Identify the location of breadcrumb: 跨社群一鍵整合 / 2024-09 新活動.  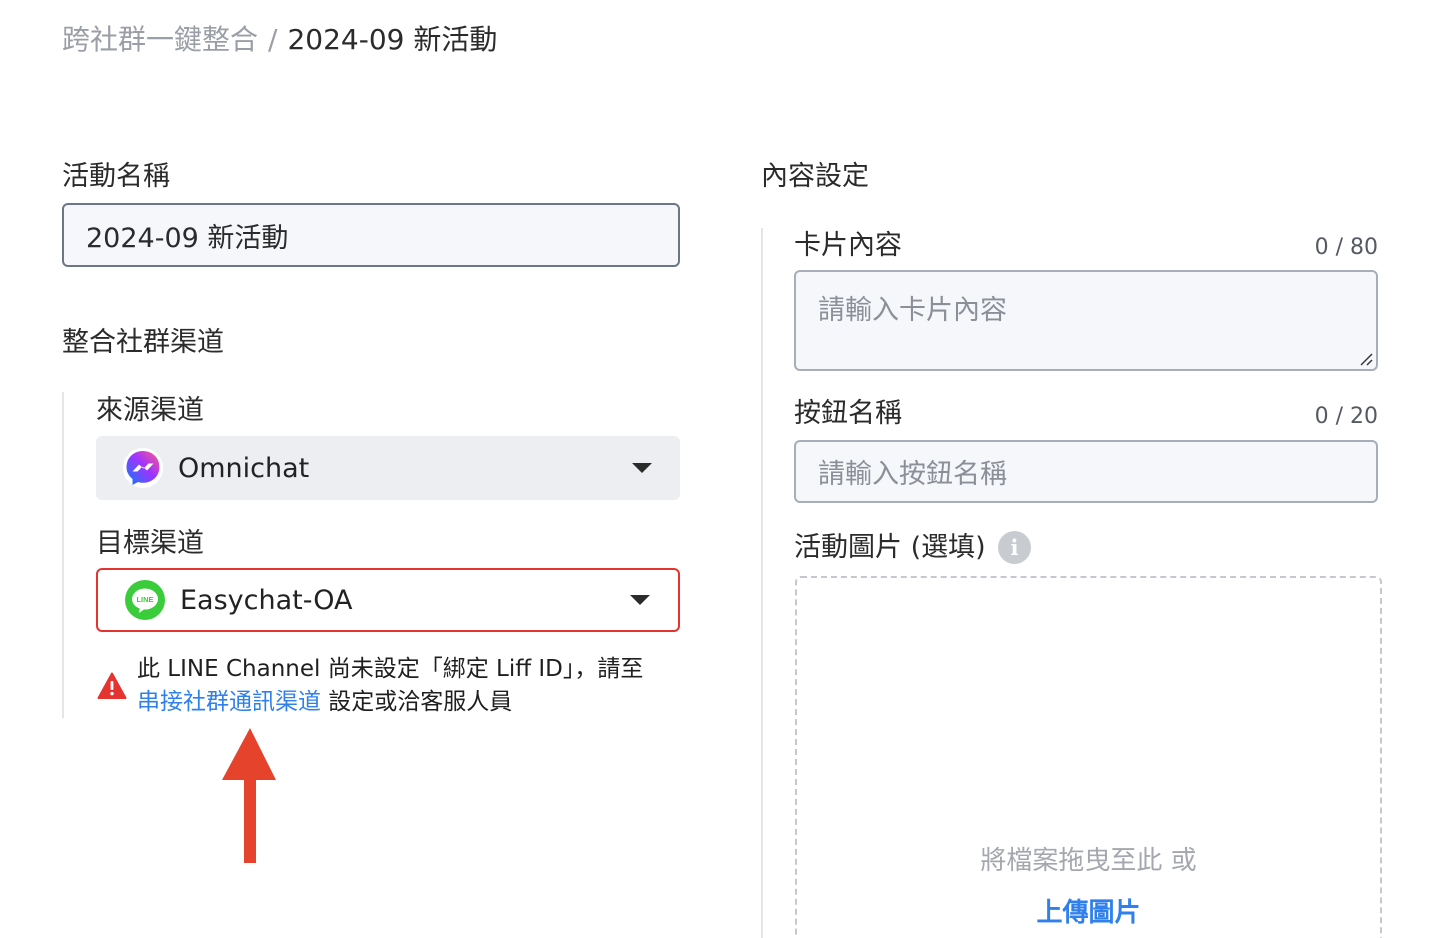
(279, 40).